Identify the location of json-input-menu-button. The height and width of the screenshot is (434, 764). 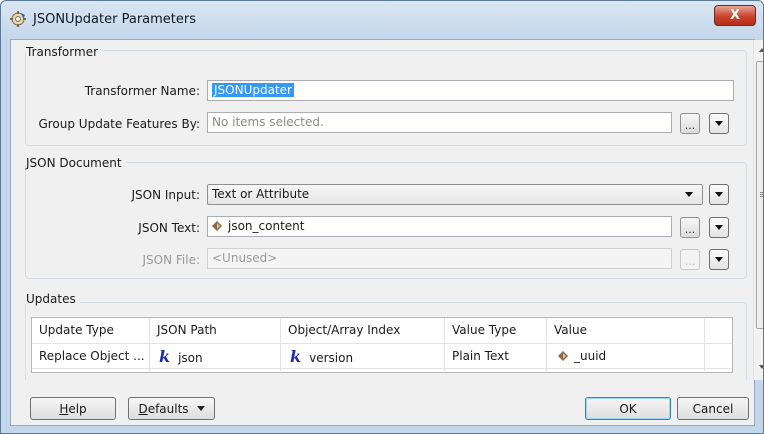
(719, 194).